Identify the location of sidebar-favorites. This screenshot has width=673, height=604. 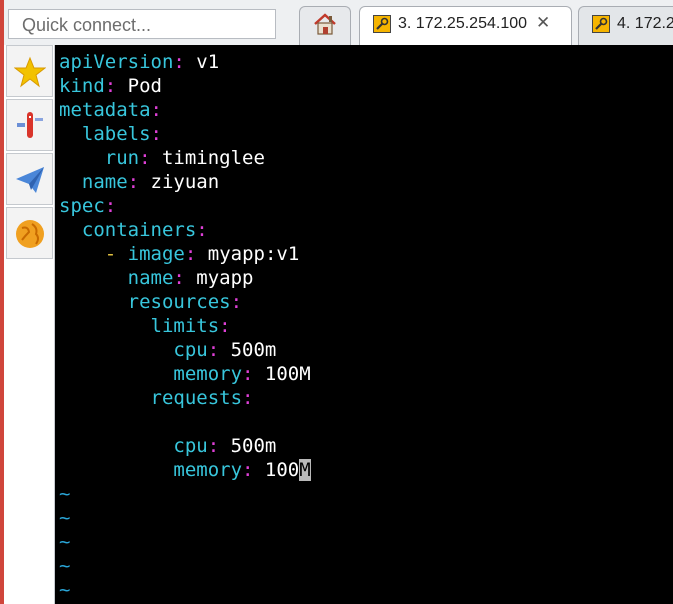
(29, 71).